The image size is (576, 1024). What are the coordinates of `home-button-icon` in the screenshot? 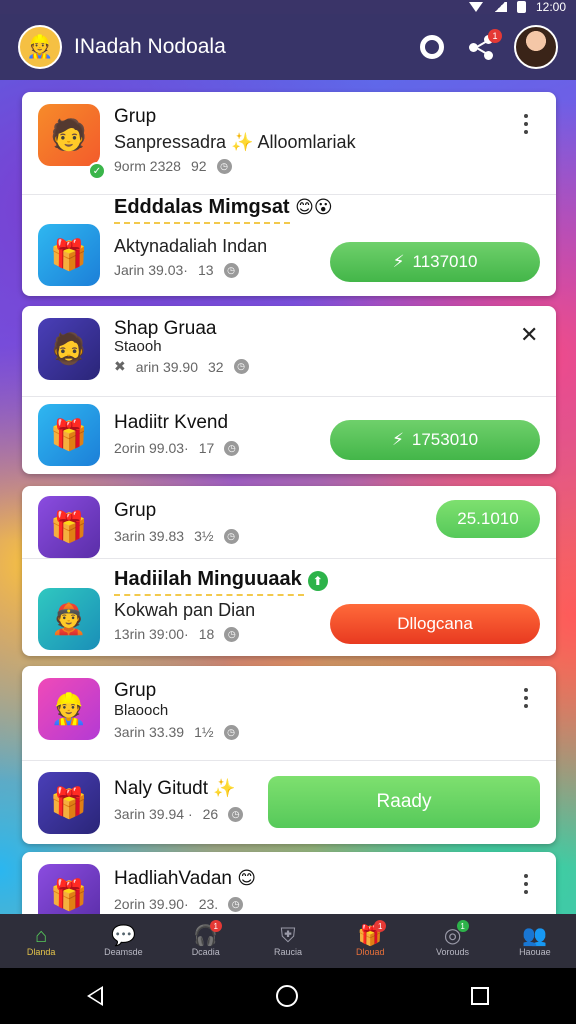 It's located at (286, 996).